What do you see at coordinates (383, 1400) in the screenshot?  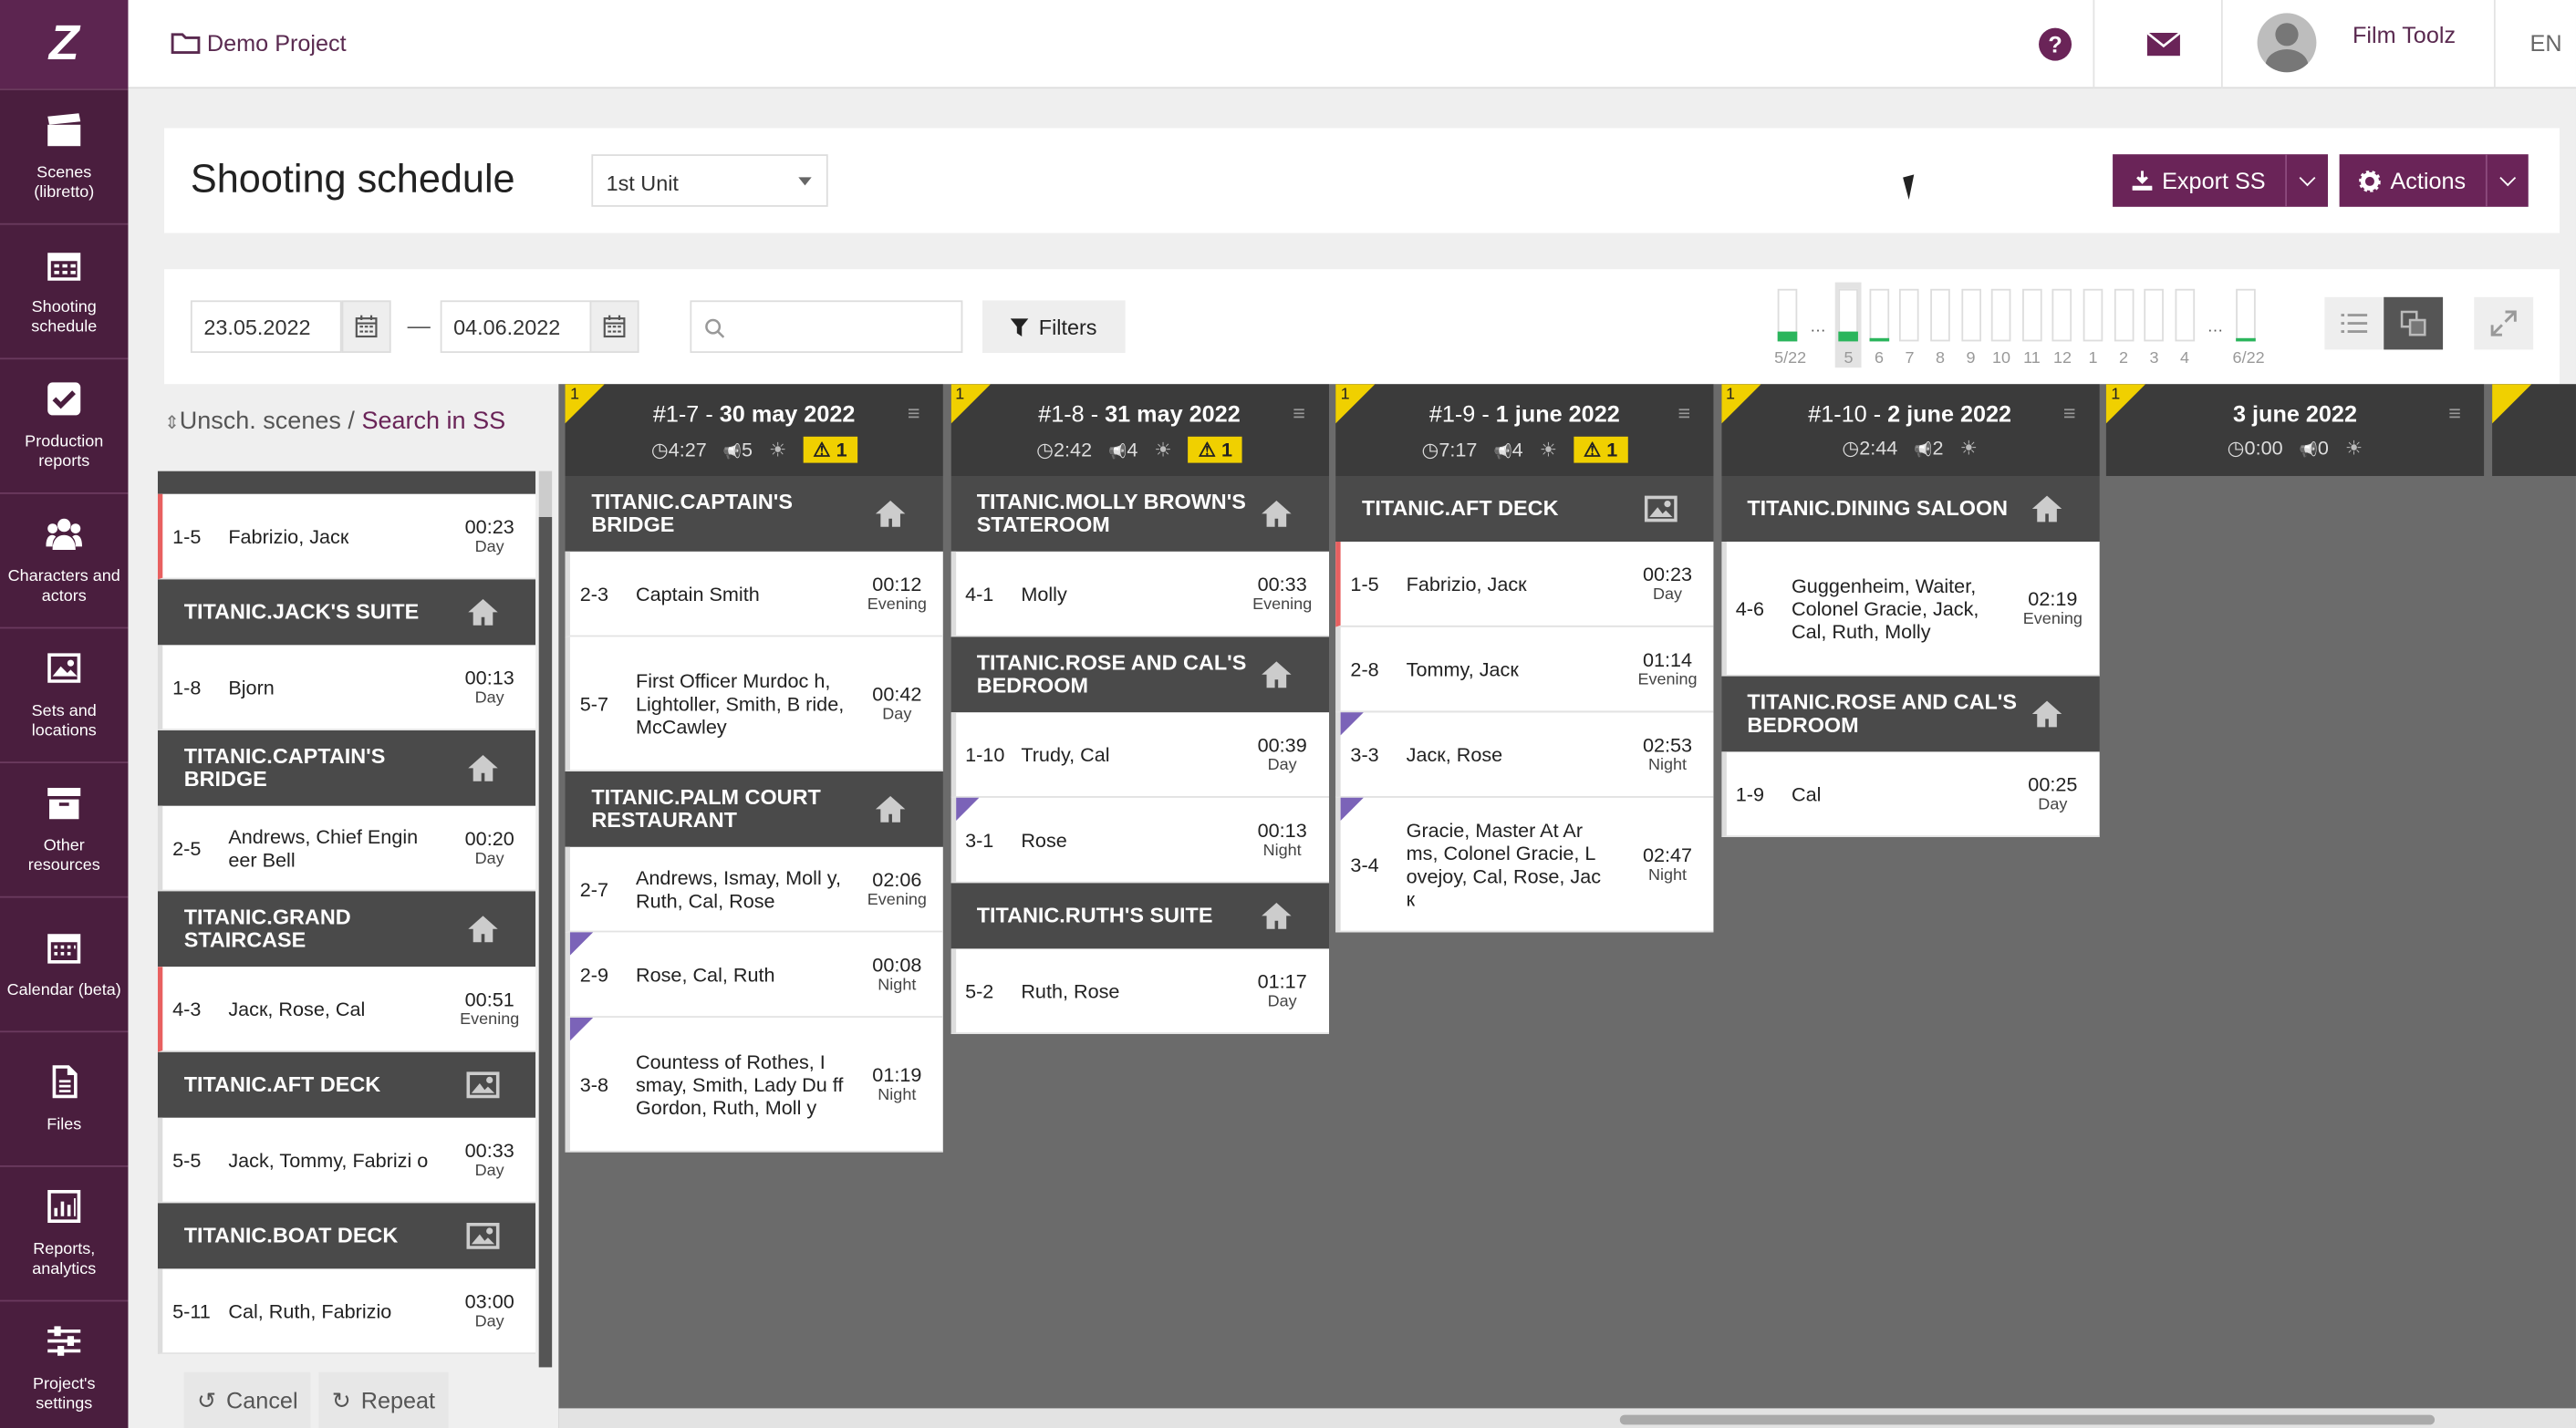 I see `repeat-button: ↻ Repeat` at bounding box center [383, 1400].